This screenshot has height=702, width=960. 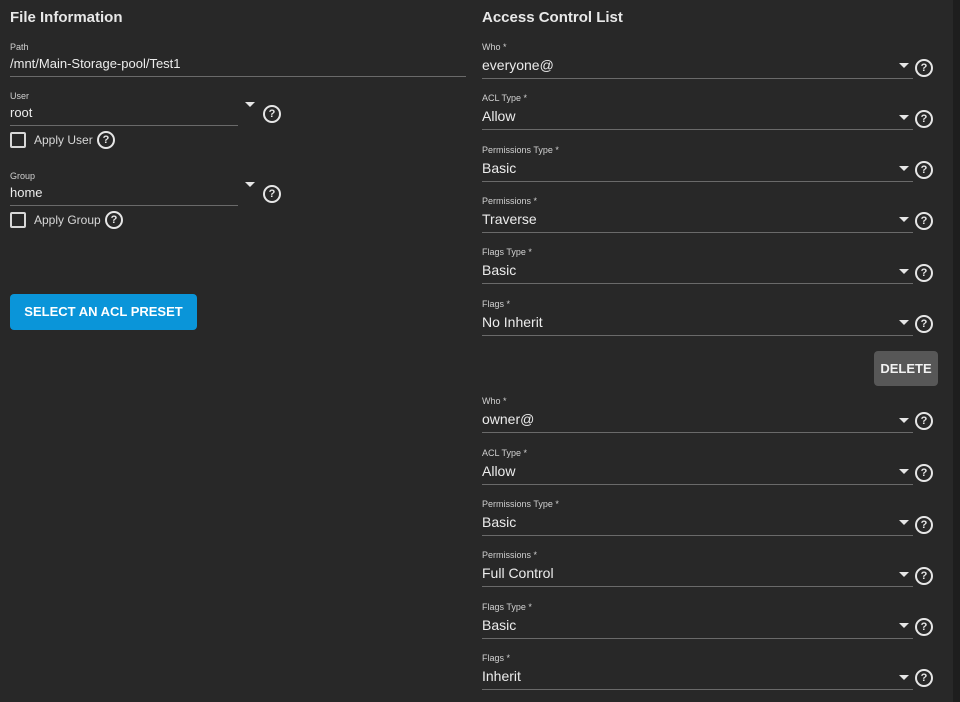 I want to click on user-label: User, so click(x=20, y=96).